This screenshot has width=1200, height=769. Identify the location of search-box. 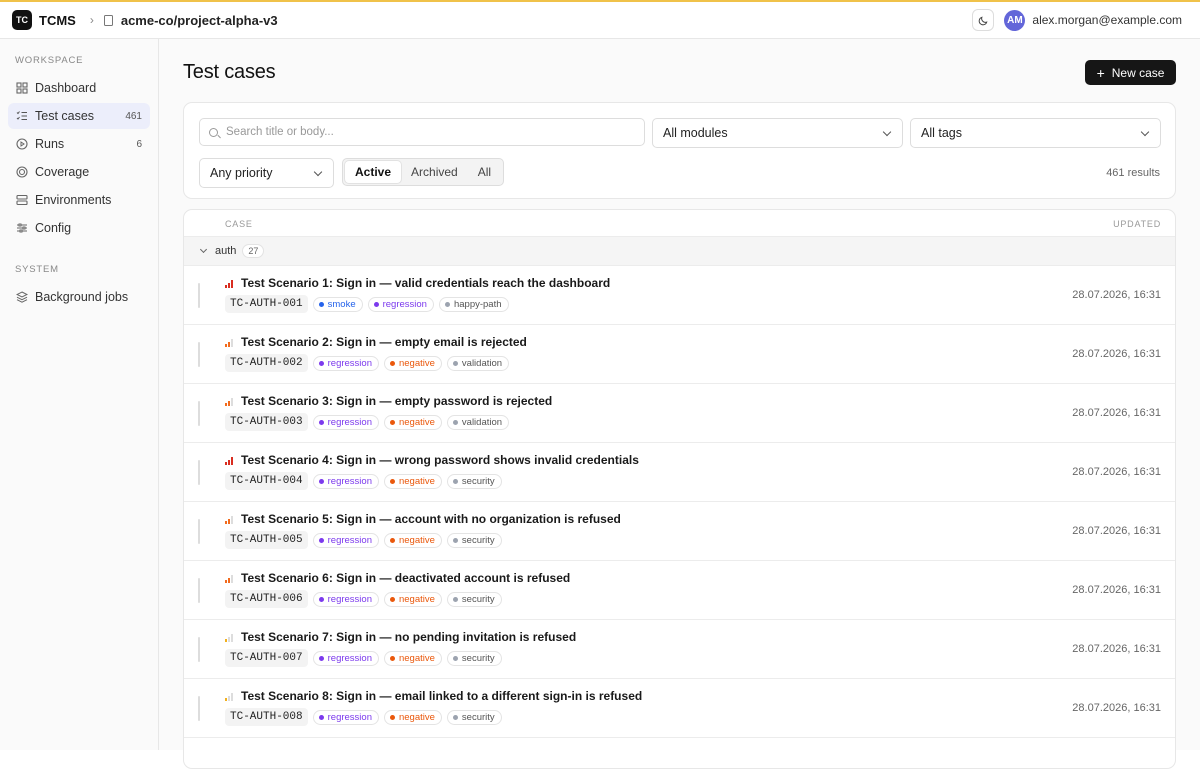
(422, 132).